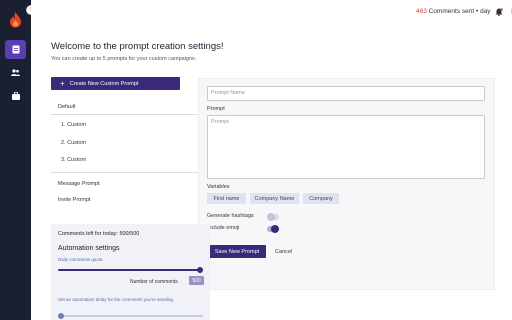 The width and height of the screenshot is (512, 320). Describe the element at coordinates (15, 72) in the screenshot. I see `nav-users-icon` at that location.